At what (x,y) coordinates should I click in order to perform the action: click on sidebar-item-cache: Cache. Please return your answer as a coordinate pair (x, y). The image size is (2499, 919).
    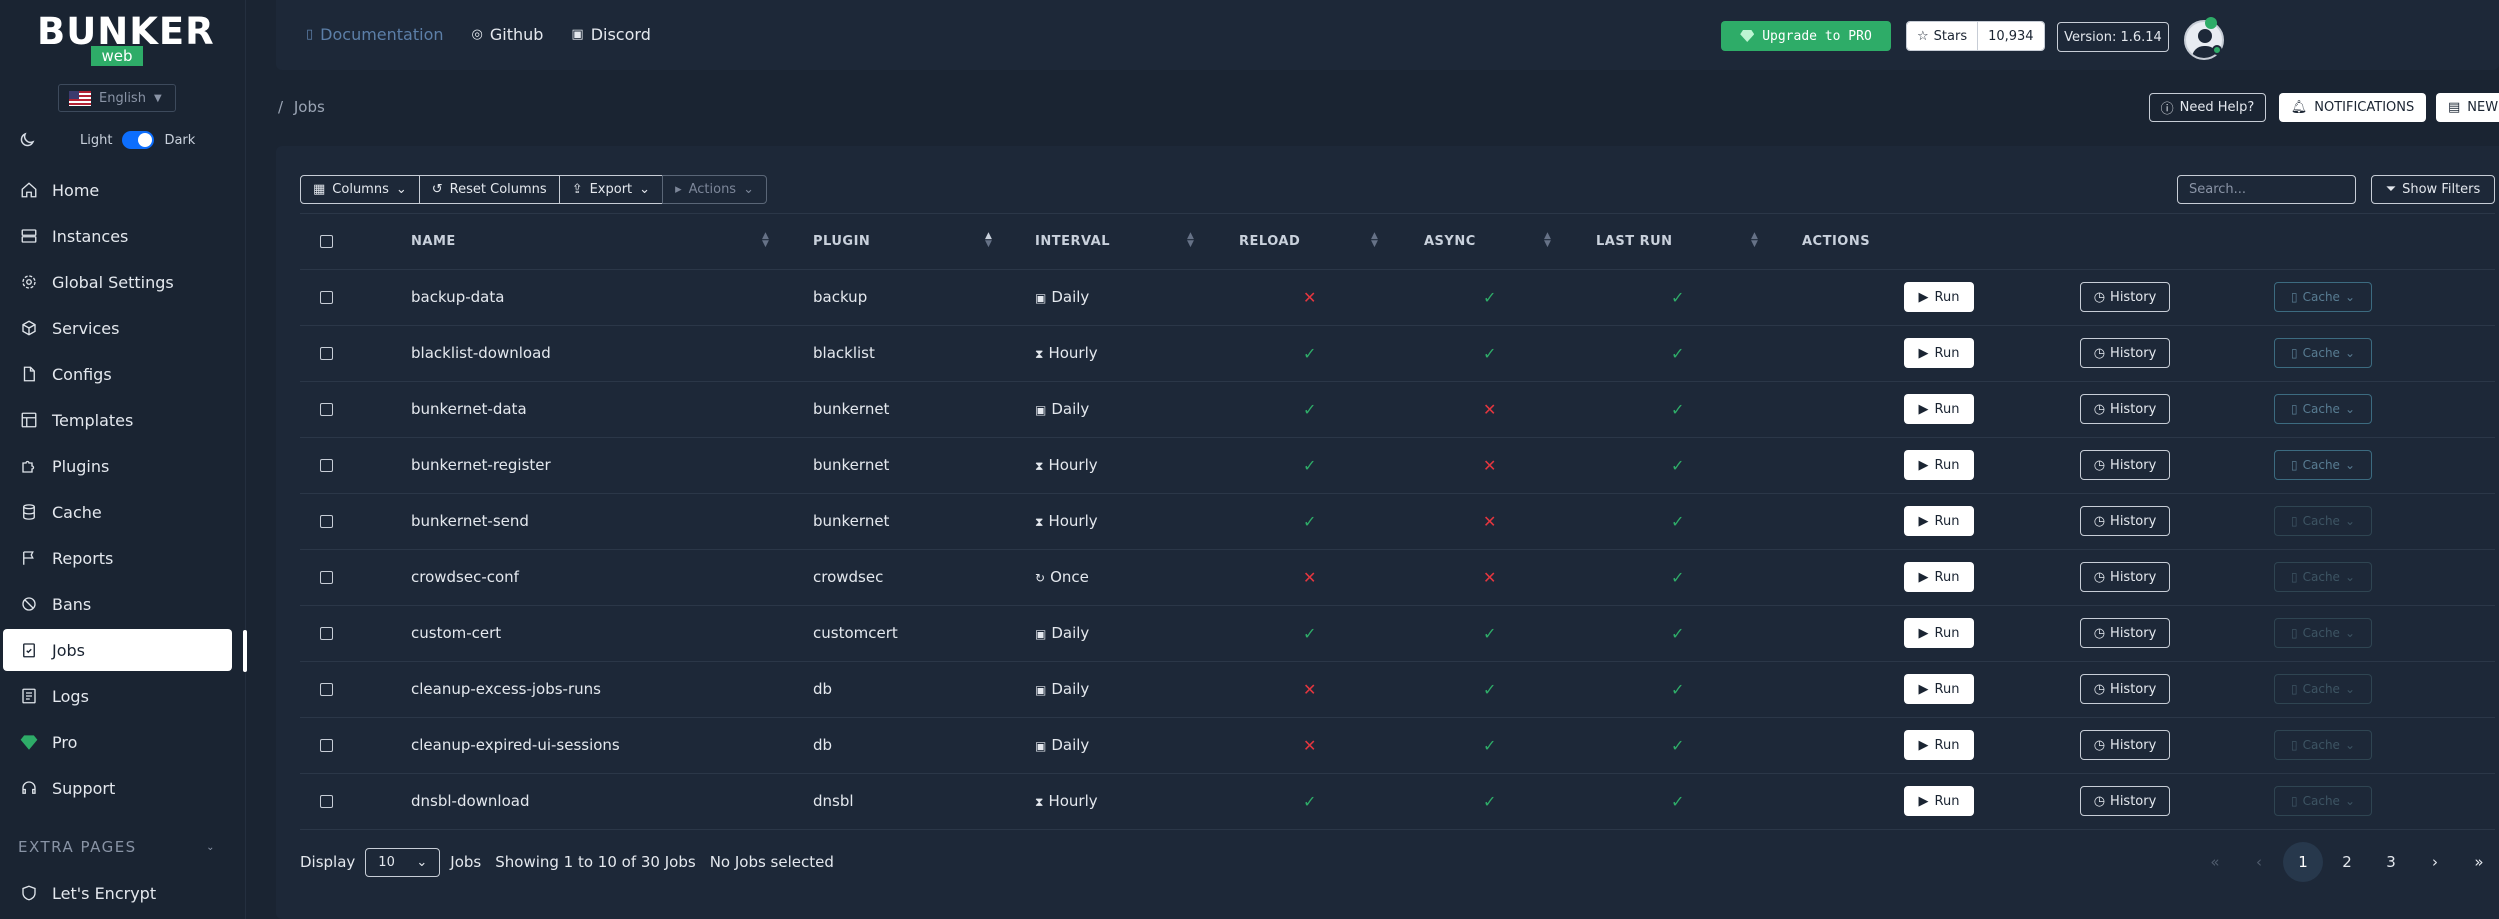
    Looking at the image, I should click on (123, 512).